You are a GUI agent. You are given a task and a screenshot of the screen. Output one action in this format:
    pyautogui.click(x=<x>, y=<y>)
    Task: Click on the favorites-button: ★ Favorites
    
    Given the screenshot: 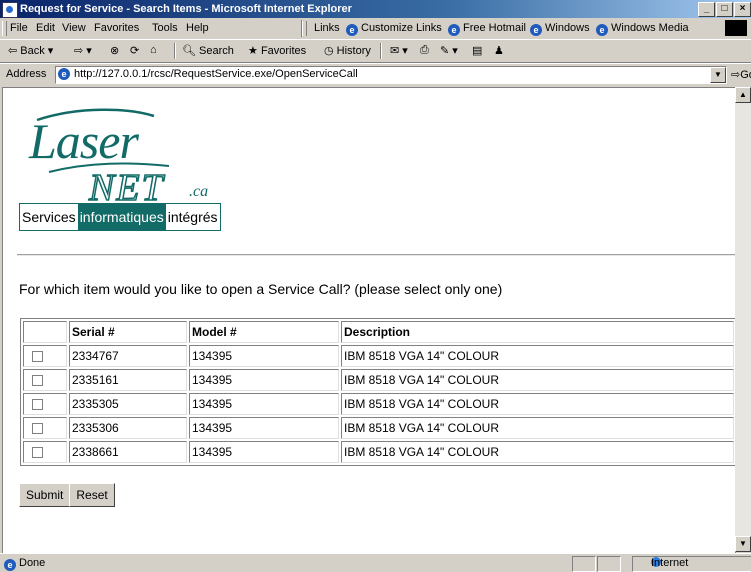 What is the action you would take?
    pyautogui.click(x=277, y=50)
    